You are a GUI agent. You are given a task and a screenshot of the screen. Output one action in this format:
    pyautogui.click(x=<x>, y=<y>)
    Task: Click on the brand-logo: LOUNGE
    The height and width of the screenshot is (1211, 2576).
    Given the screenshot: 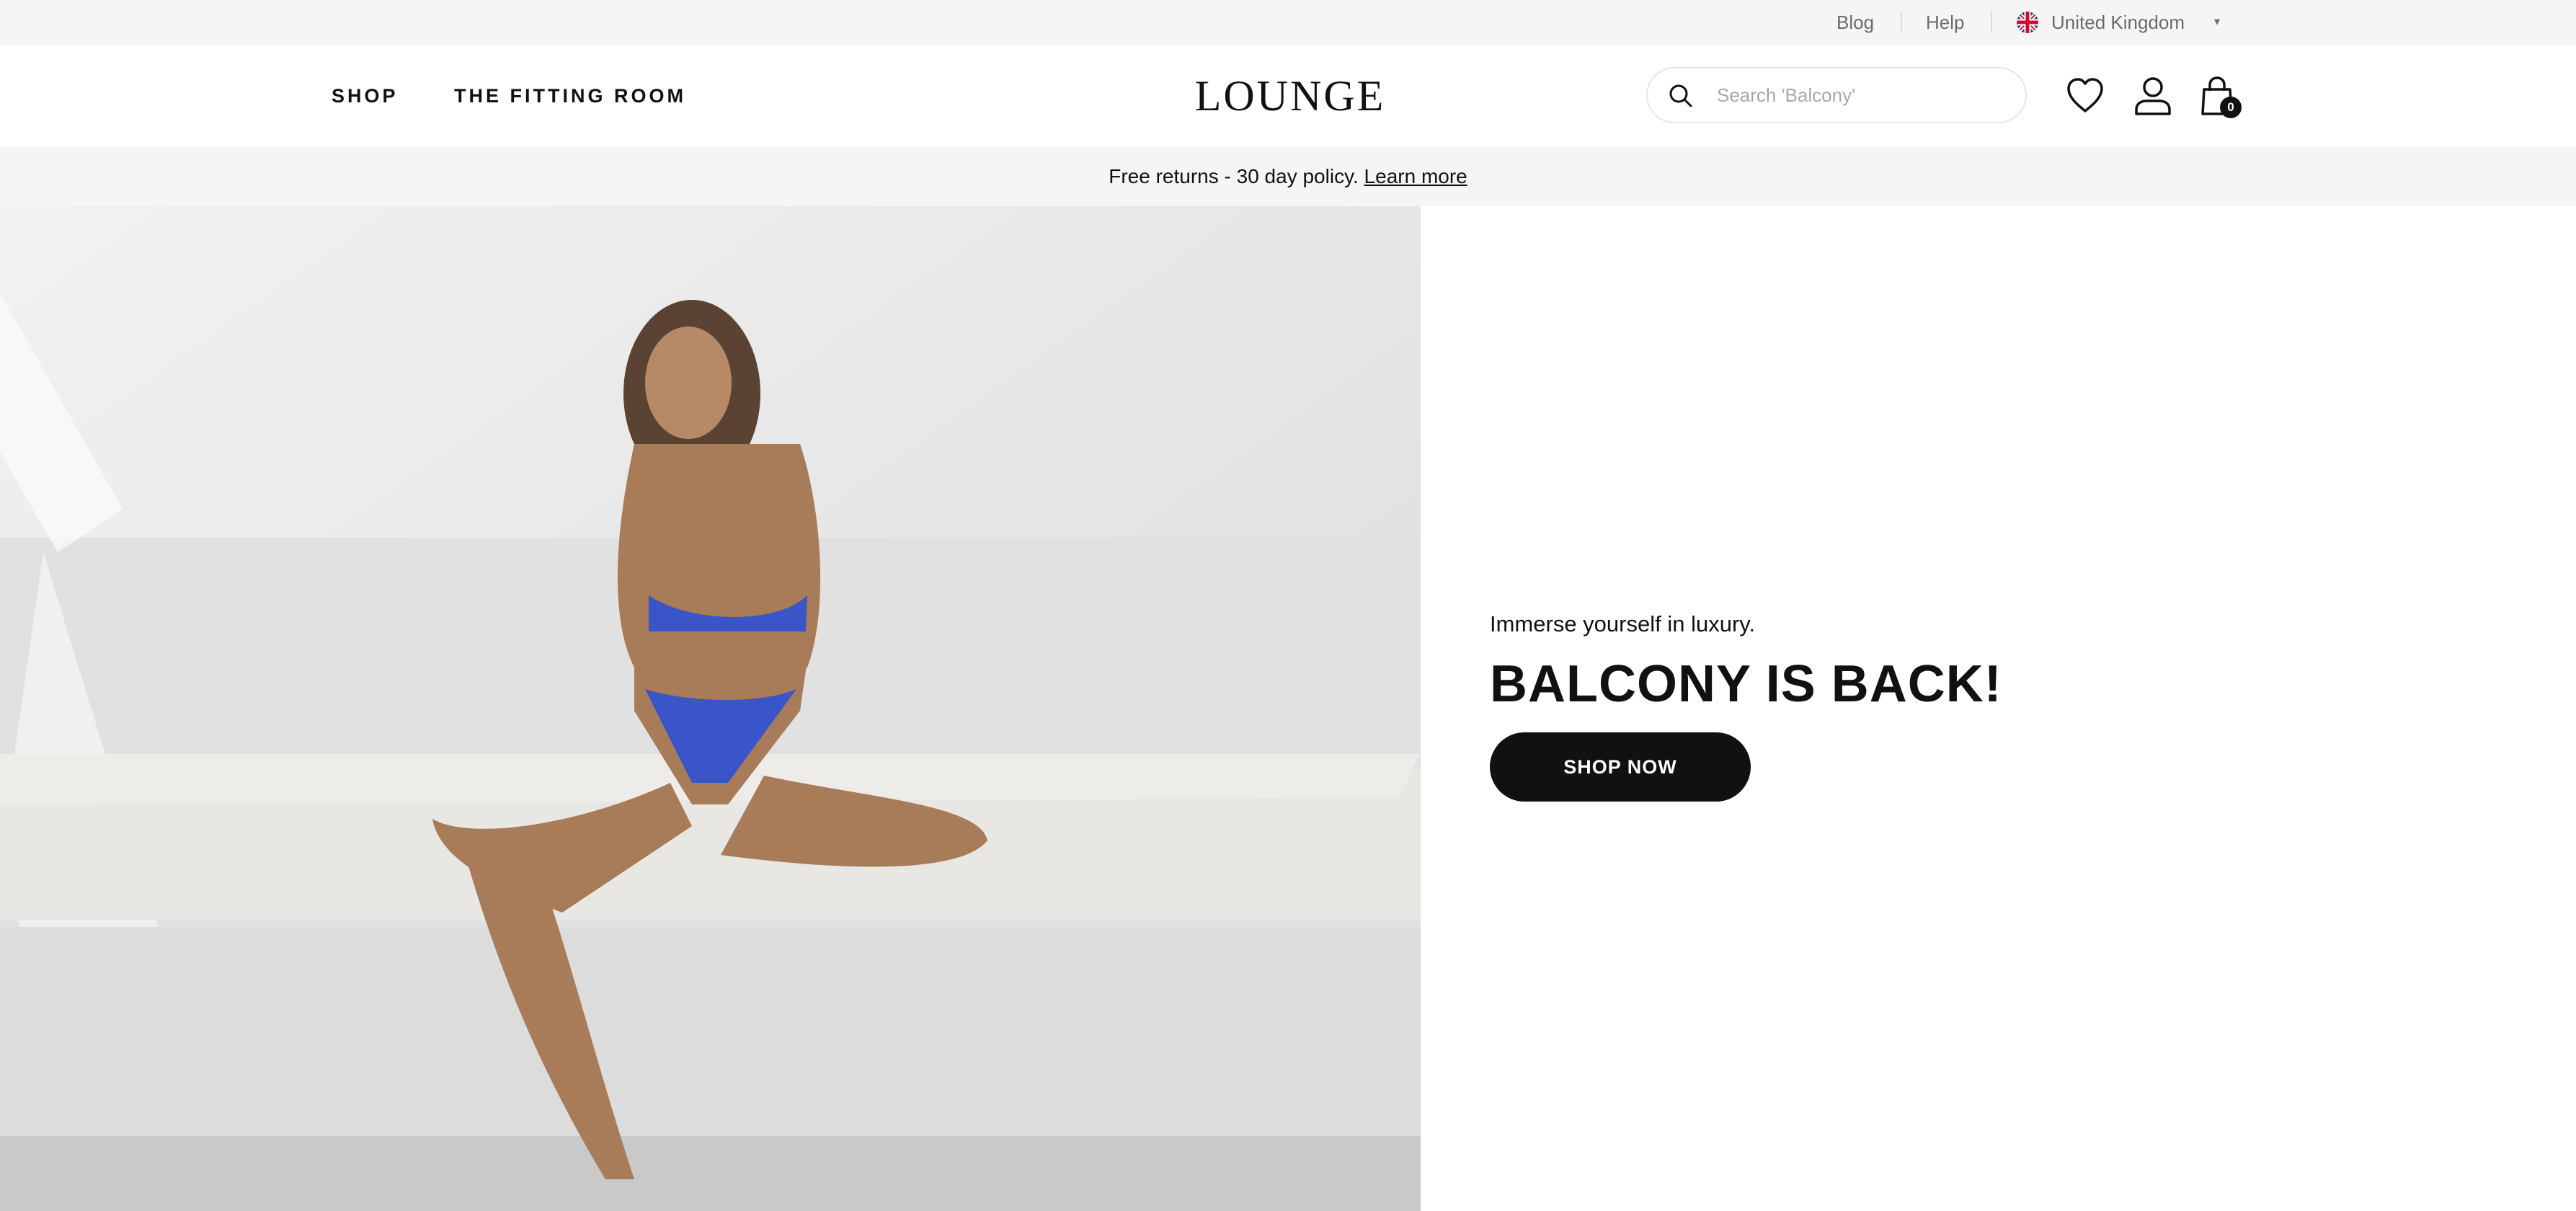 What is the action you would take?
    pyautogui.click(x=1290, y=96)
    